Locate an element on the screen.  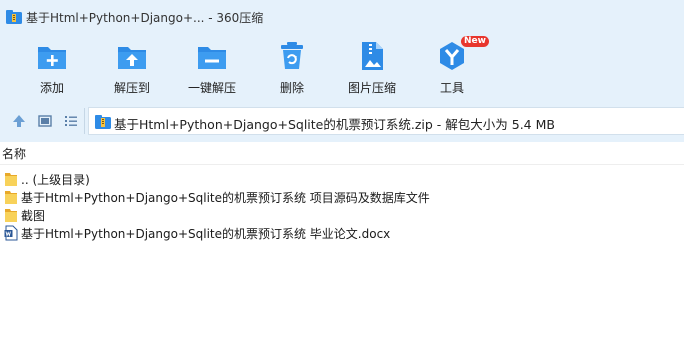
name-column-header: 名称 is located at coordinates (13, 154).